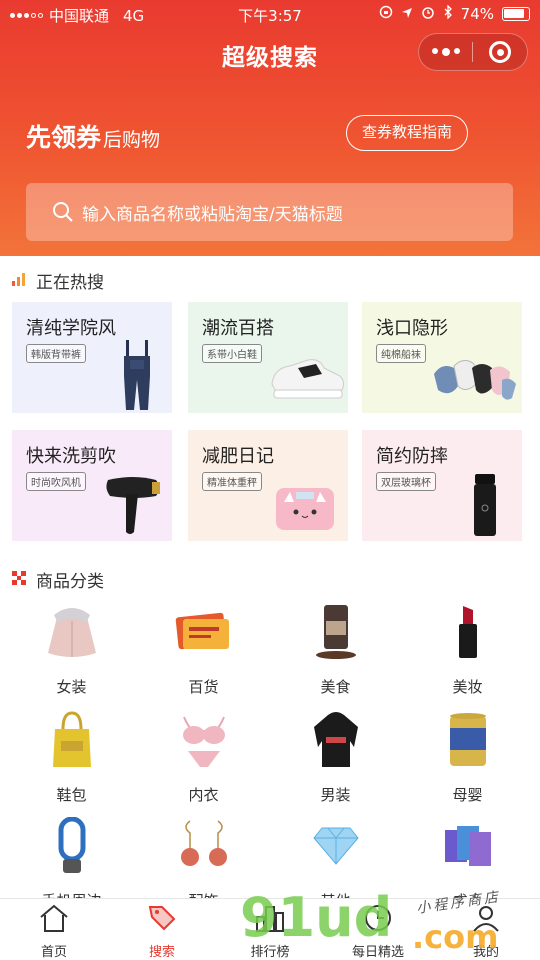  What do you see at coordinates (238, 328) in the screenshot?
I see `hot-card-title: 潮流百搭` at bounding box center [238, 328].